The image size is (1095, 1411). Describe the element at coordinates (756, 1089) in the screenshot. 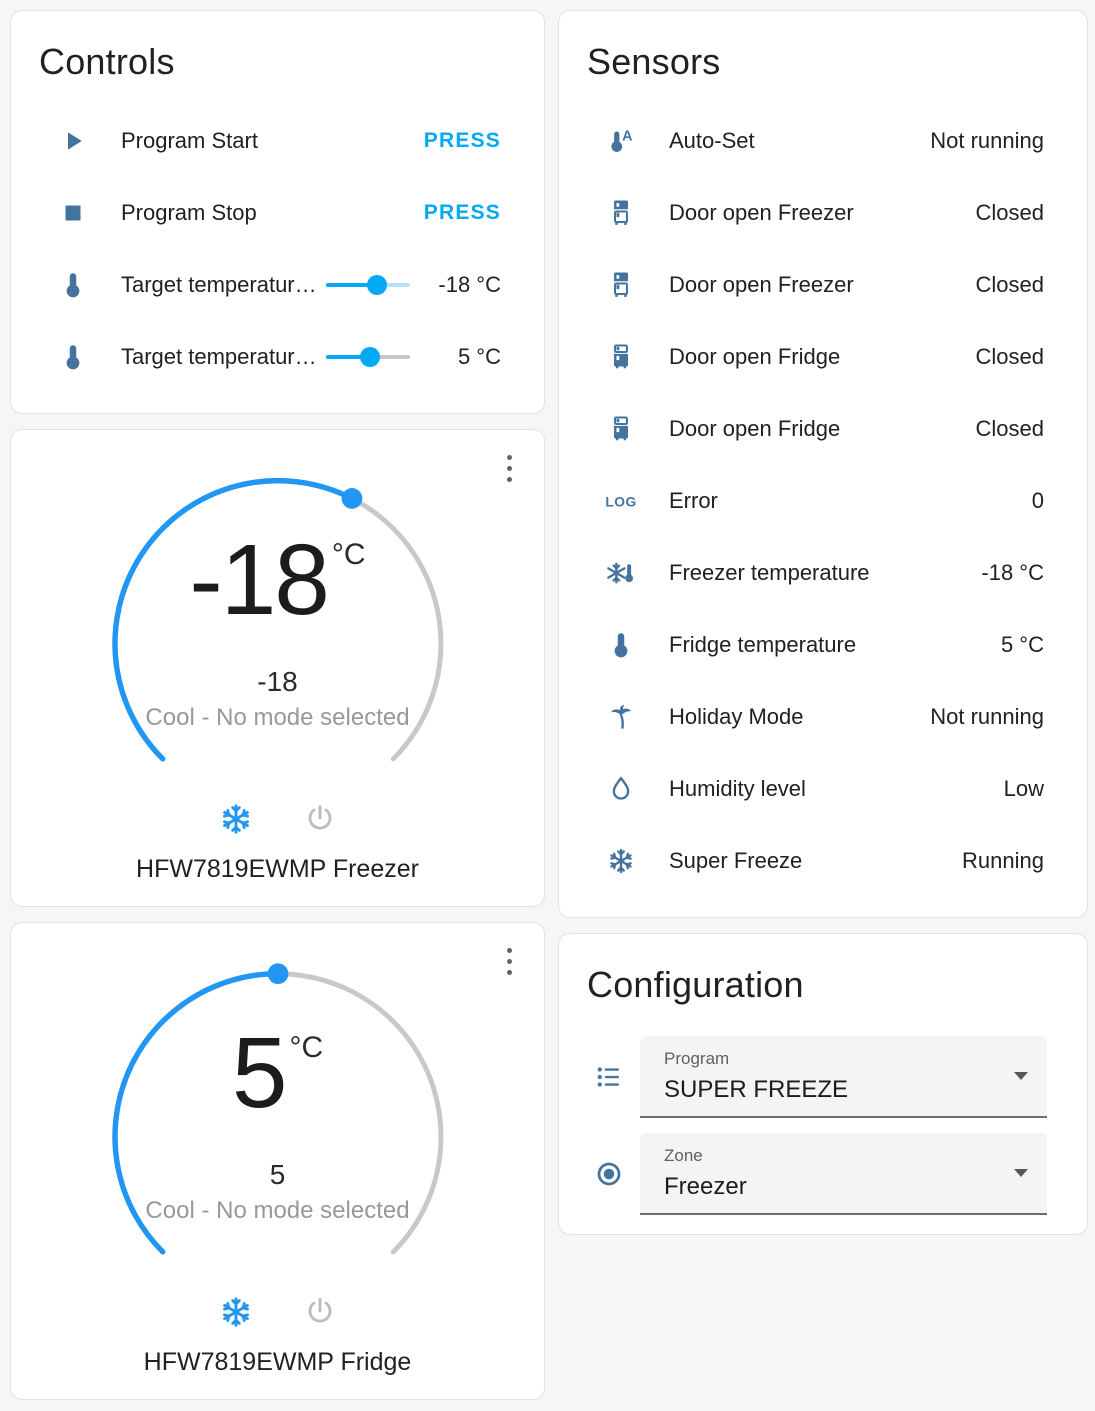

I see `select-value: SUPER FREEZE` at that location.